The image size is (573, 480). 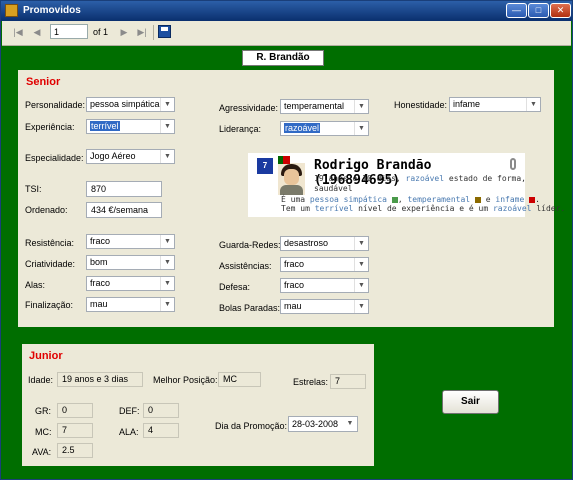 What do you see at coordinates (11, 10) in the screenshot?
I see `app-icon` at bounding box center [11, 10].